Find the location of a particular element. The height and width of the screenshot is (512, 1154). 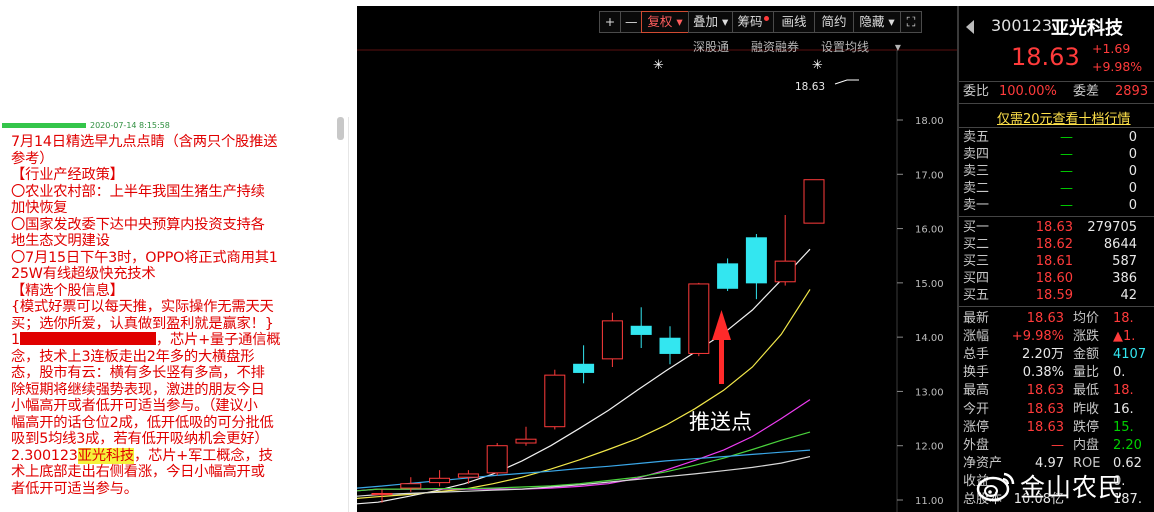

ask-label: 卖五 is located at coordinates (976, 137).